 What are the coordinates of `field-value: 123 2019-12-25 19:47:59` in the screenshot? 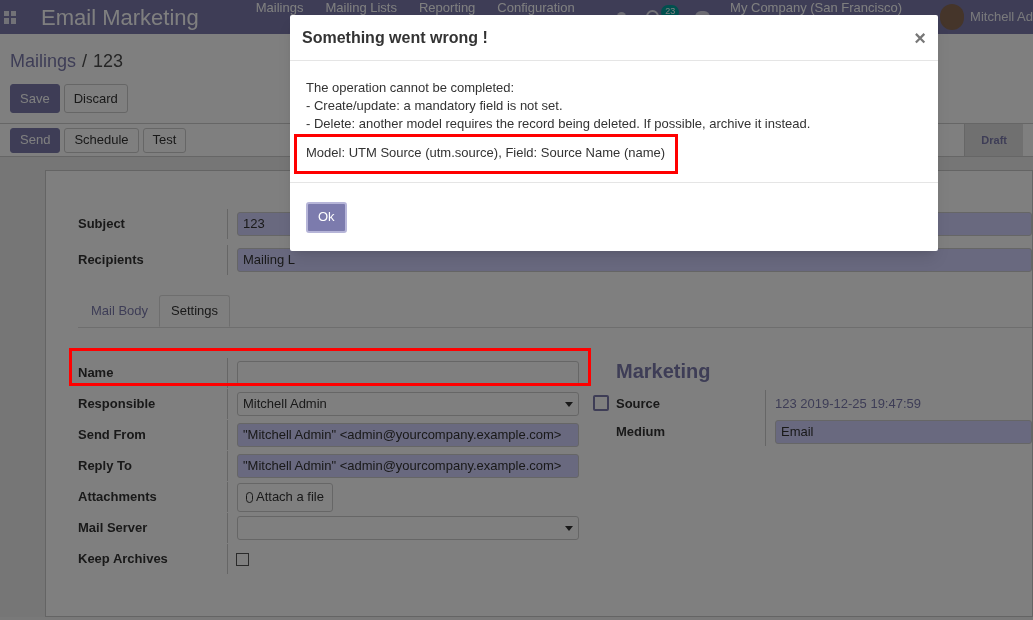 It's located at (848, 404).